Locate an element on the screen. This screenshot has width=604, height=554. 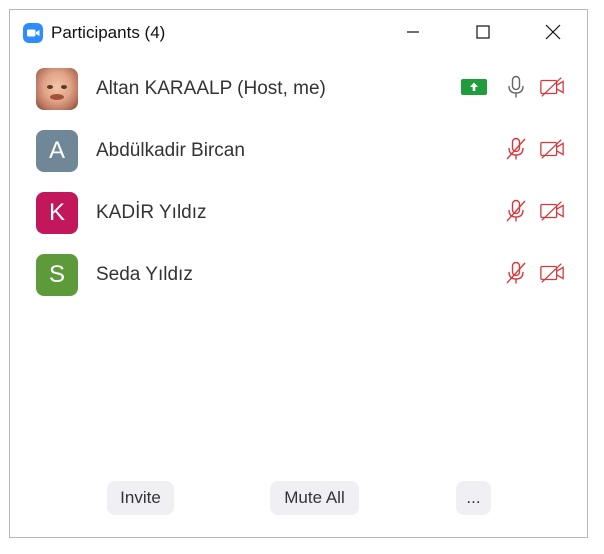
participant-name: Seda Yıldız is located at coordinates (144, 274).